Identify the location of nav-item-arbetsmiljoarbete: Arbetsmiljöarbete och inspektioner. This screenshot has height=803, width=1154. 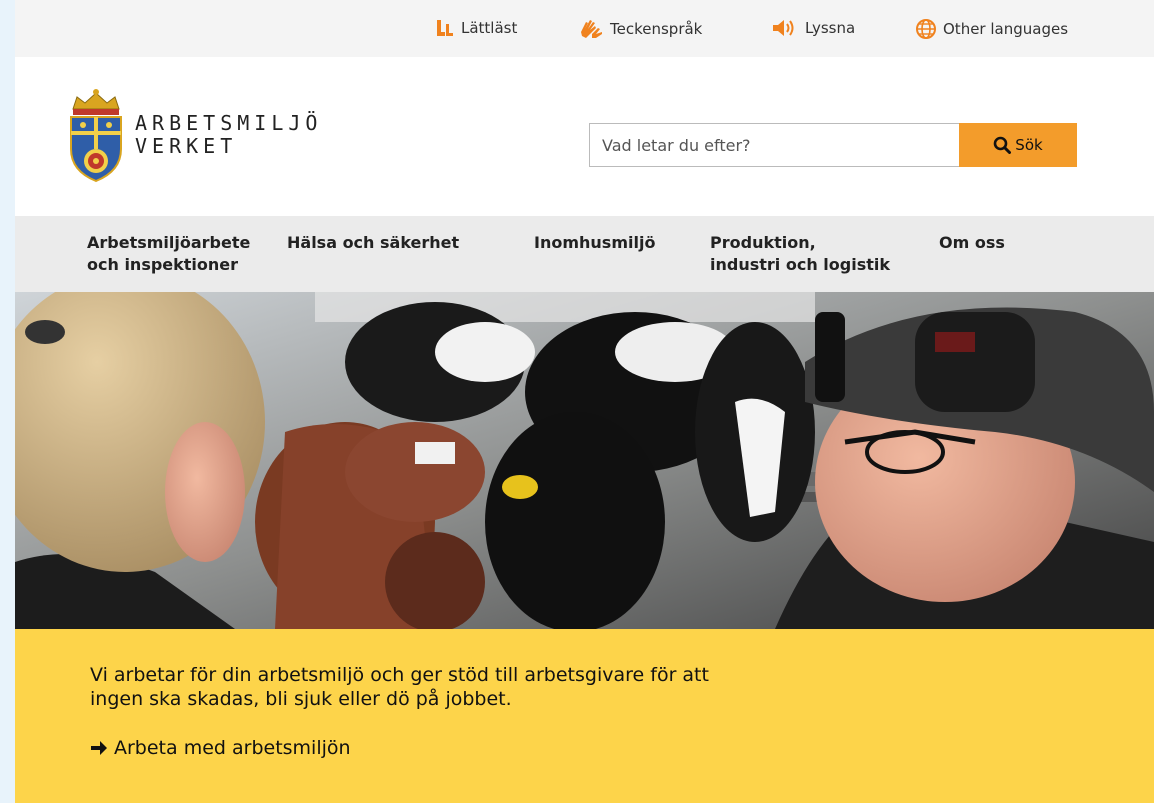
(187, 254).